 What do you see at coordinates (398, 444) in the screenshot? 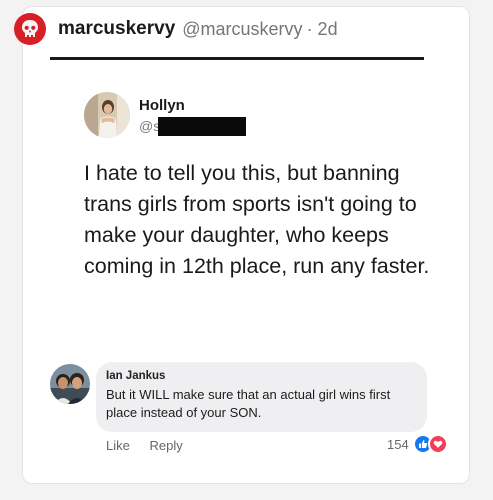
I see `reaction-count: 154` at bounding box center [398, 444].